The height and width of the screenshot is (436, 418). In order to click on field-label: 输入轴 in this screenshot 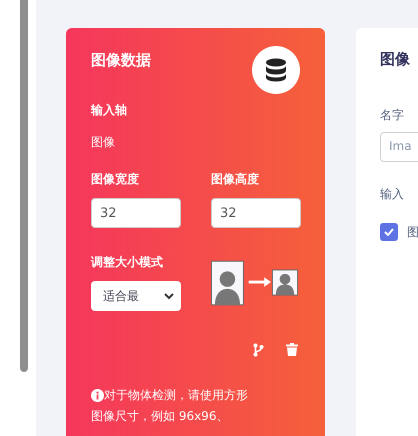, I will do `click(109, 110)`.